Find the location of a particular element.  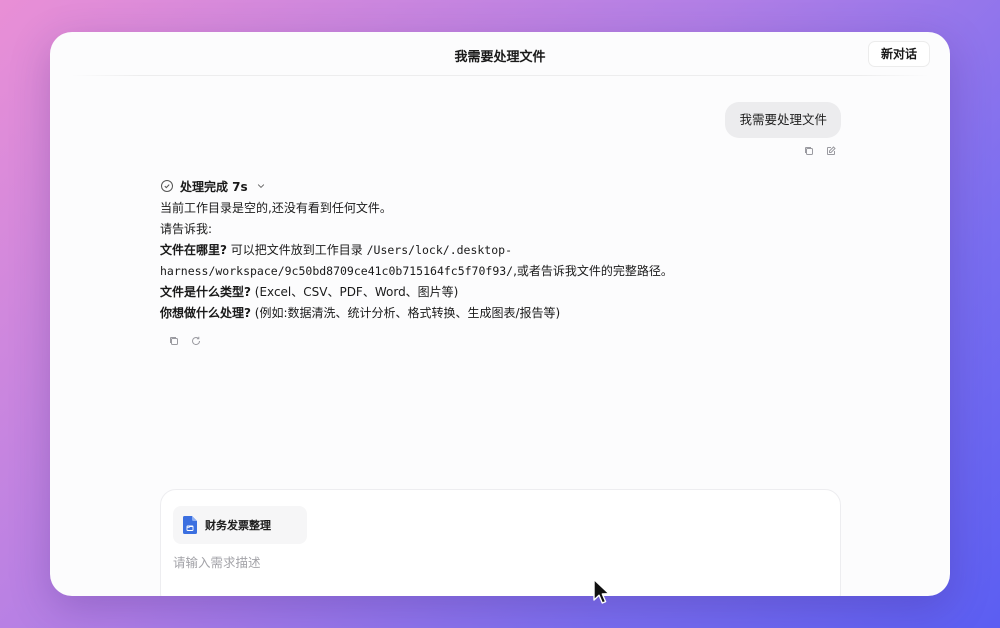

check-circle-icon is located at coordinates (167, 186).